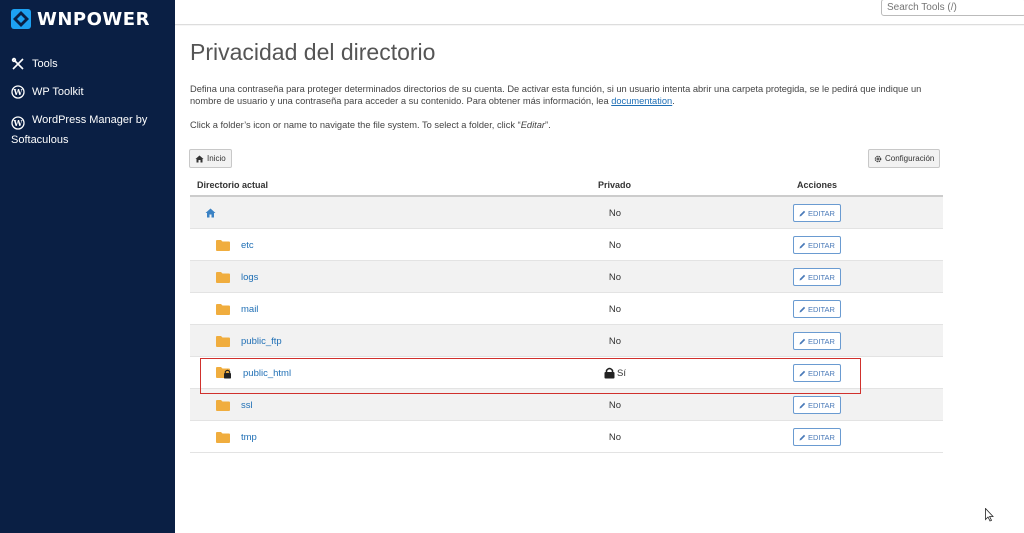 This screenshot has width=1024, height=533. What do you see at coordinates (878, 158) in the screenshot?
I see `gear-icon` at bounding box center [878, 158].